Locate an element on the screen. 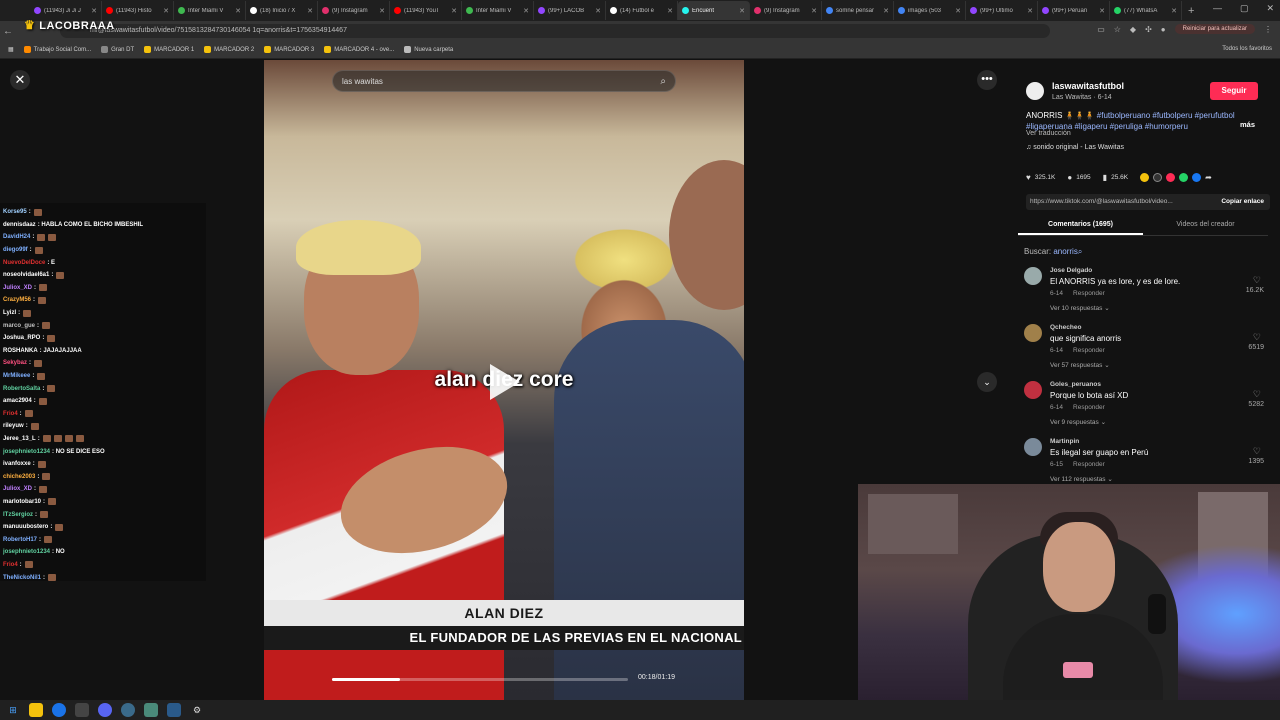 Image resolution: width=1280 pixels, height=720 pixels. next-video-button: ⌄ is located at coordinates (987, 382).